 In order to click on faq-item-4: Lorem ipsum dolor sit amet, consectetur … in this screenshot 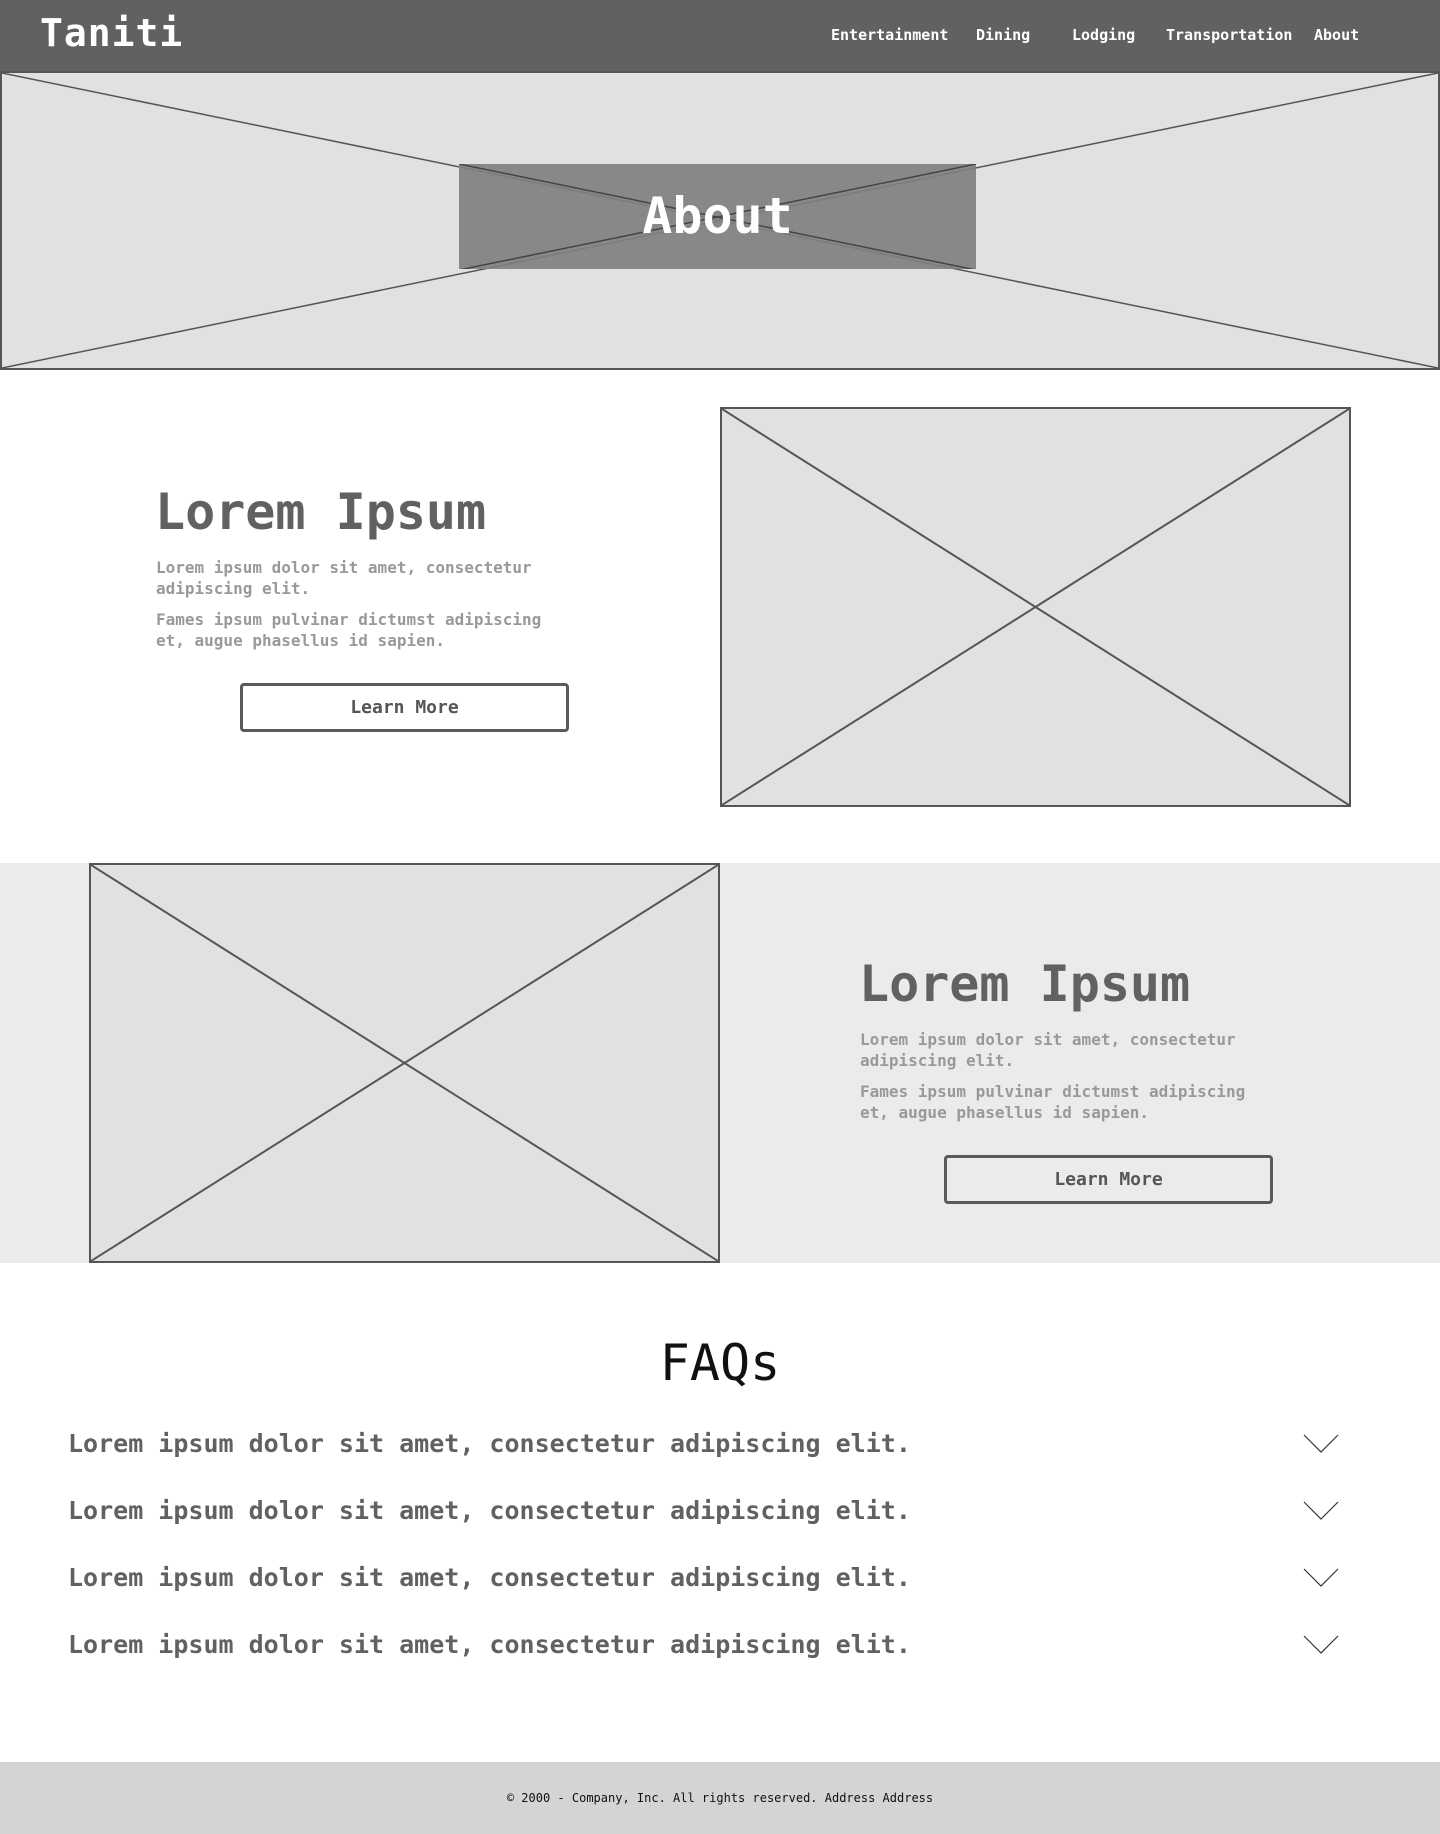, I will do `click(704, 1645)`.